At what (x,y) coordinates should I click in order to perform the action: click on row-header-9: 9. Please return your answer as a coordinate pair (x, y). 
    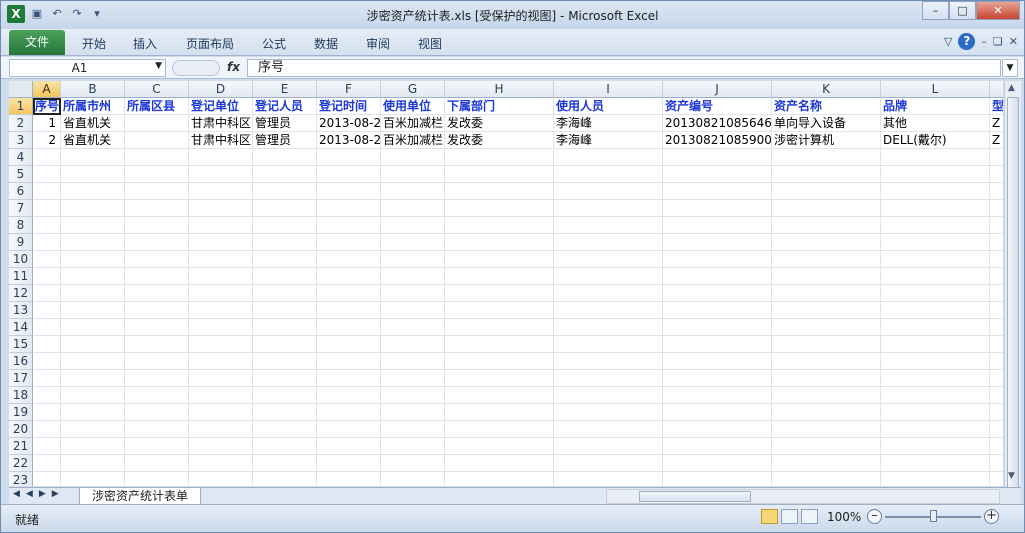
    Looking at the image, I should click on (21, 242).